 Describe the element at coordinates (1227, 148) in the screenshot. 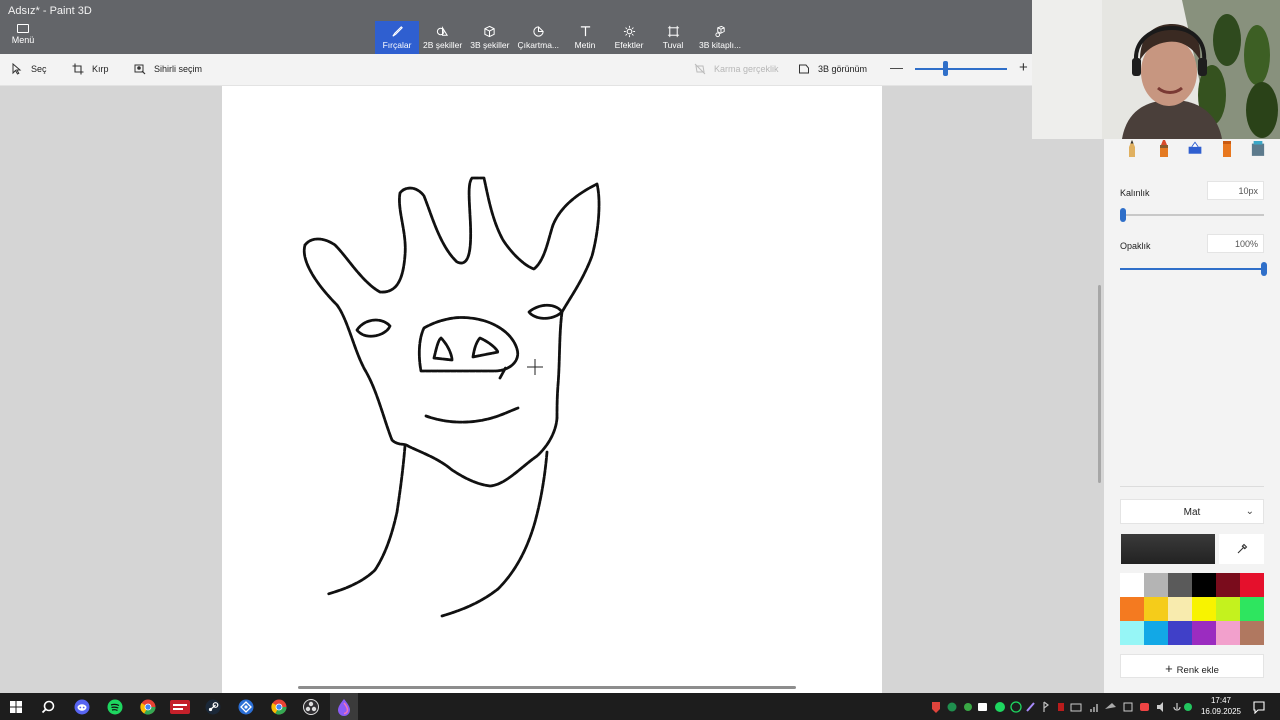

I see `oil-brush-icon` at that location.